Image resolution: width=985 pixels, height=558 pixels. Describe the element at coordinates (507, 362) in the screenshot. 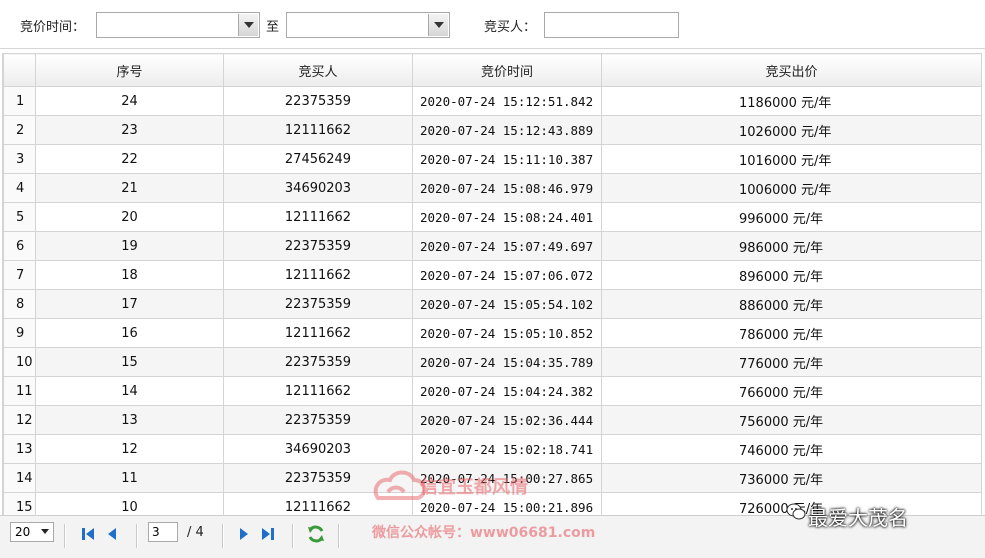

I see `bid-time-cell: 2020-07-24 15:04:35.789` at that location.